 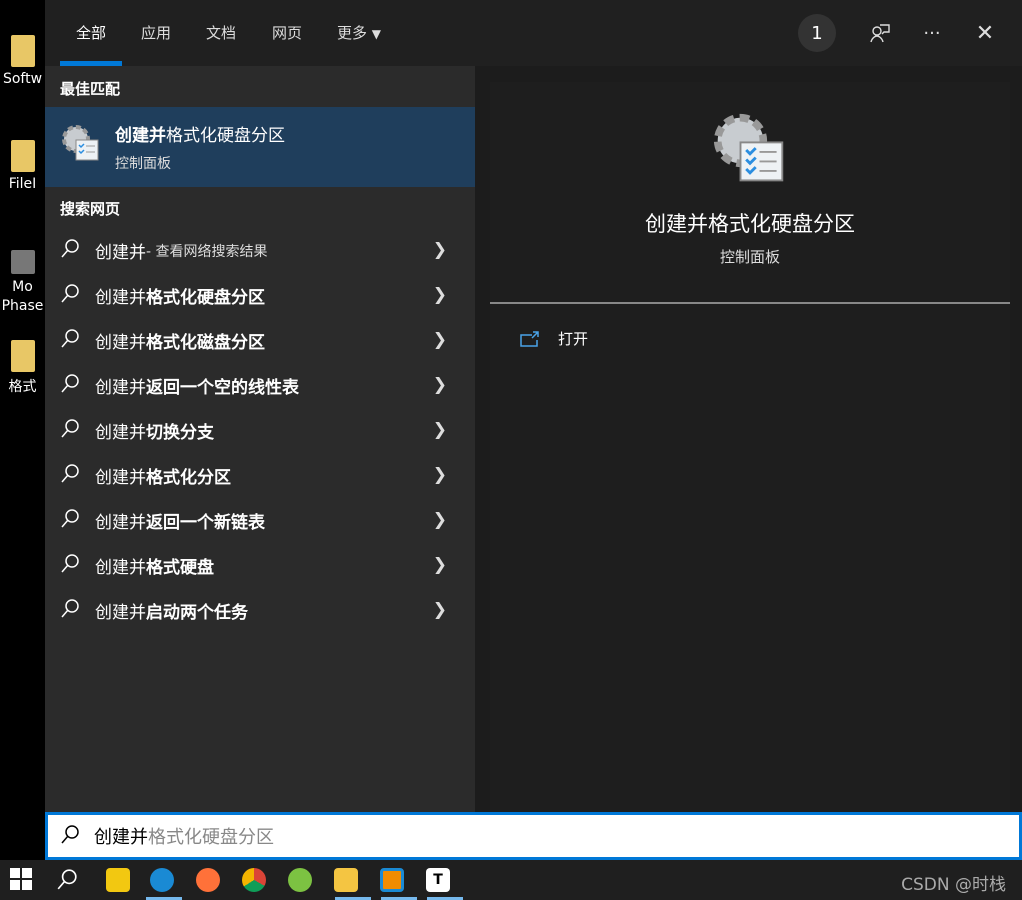 What do you see at coordinates (22, 880) in the screenshot?
I see `start-windows-icon` at bounding box center [22, 880].